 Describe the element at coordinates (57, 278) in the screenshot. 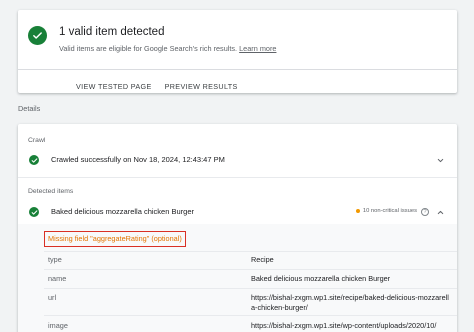

I see `field-key-name: name` at that location.